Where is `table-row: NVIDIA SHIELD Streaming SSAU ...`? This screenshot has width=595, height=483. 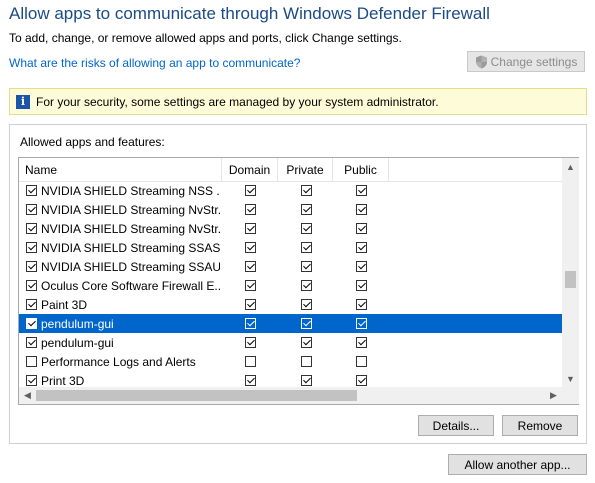
table-row: NVIDIA SHIELD Streaming SSAU ... is located at coordinates (290, 266).